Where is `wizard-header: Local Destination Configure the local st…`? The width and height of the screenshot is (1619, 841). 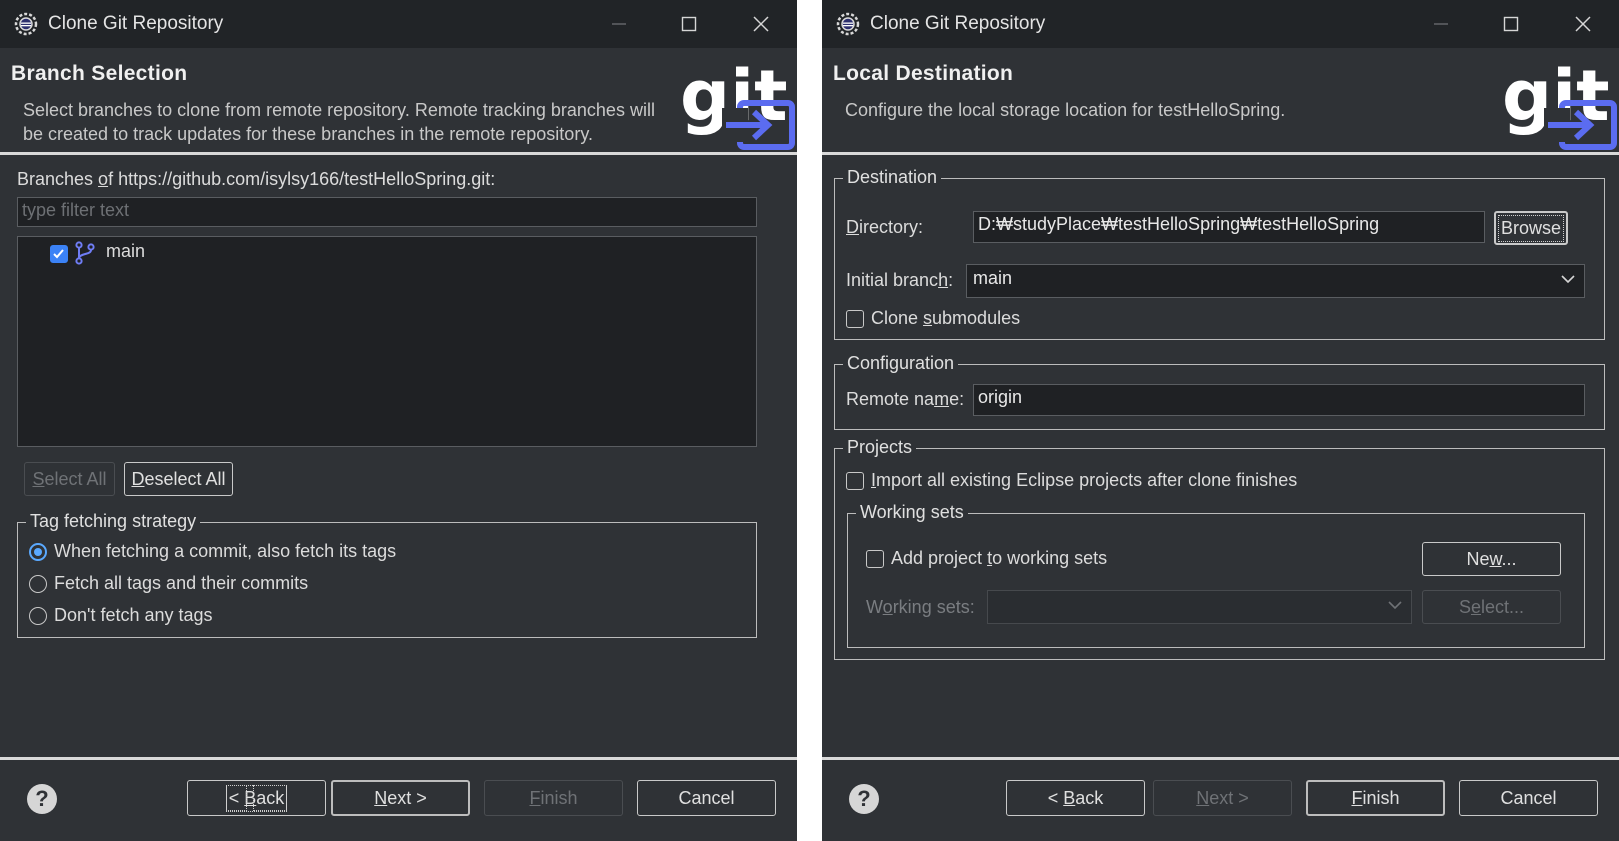 wizard-header: Local Destination Configure the local st… is located at coordinates (1220, 100).